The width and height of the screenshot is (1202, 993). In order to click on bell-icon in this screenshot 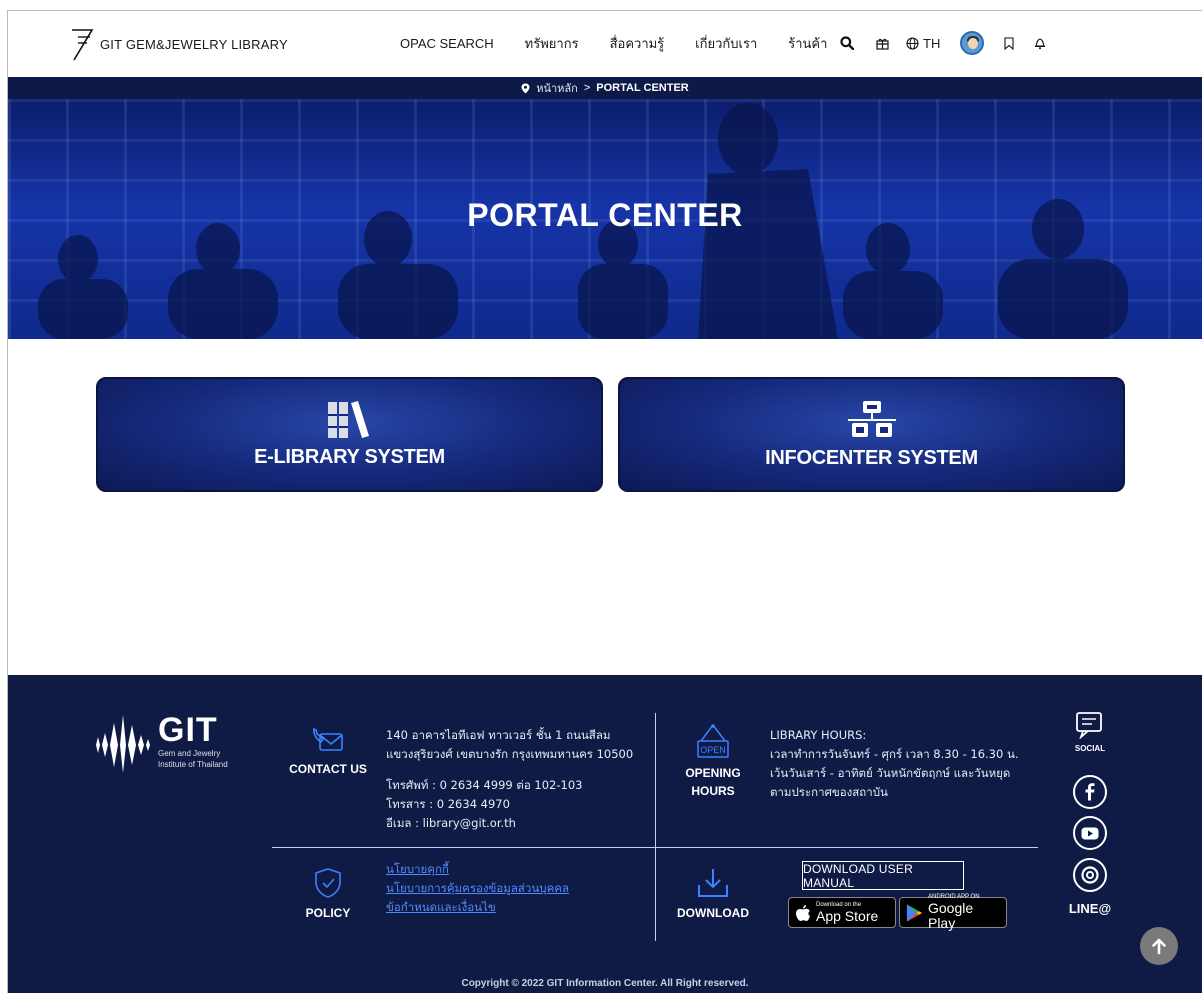, I will do `click(1040, 43)`.